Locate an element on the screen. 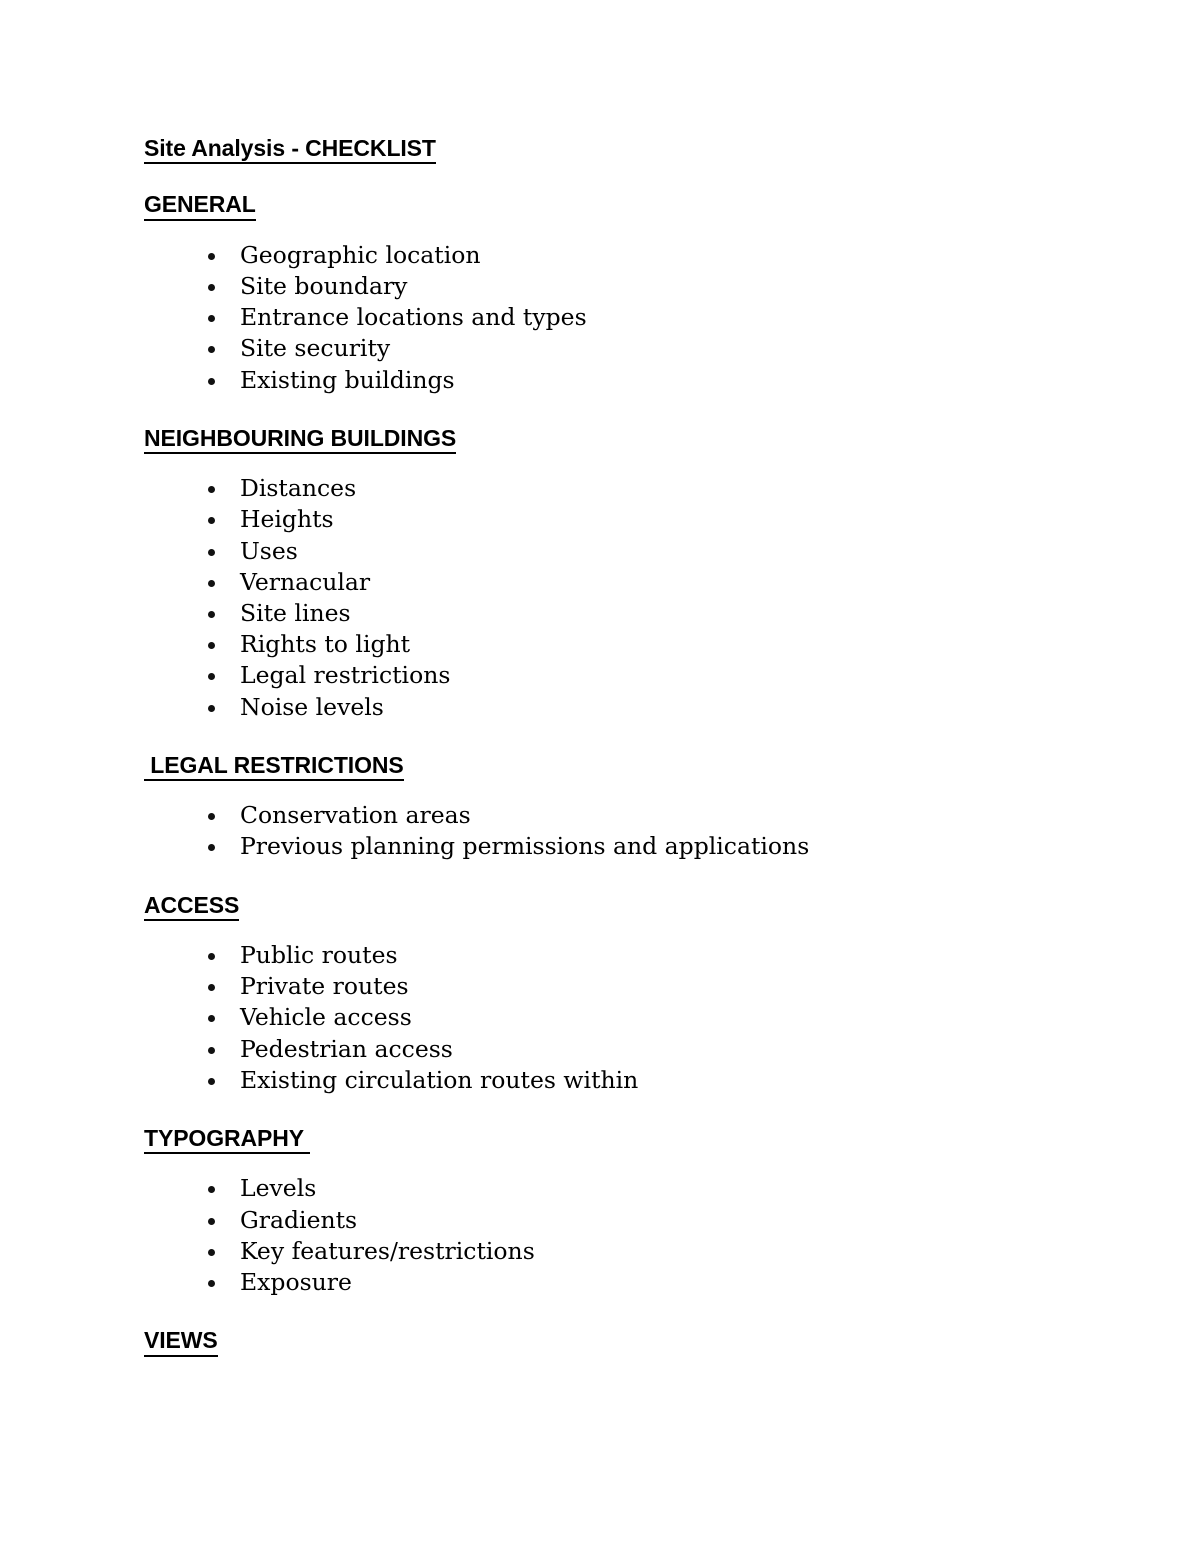 The width and height of the screenshot is (1200, 1553). list-item-label: Public routes is located at coordinates (319, 954).